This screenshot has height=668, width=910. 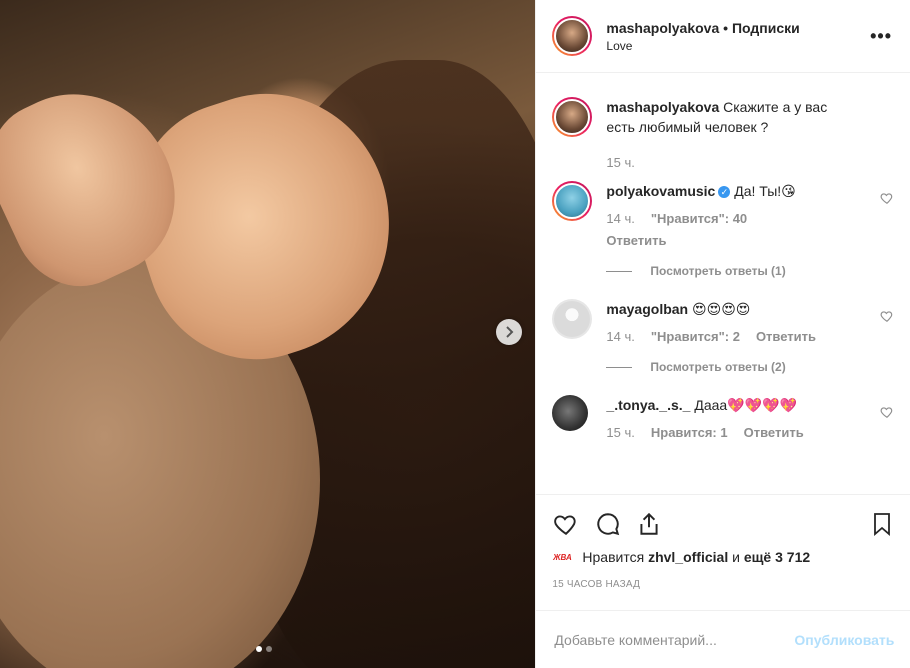 I want to click on comment-username: _.tonya._.s._, so click(x=648, y=405).